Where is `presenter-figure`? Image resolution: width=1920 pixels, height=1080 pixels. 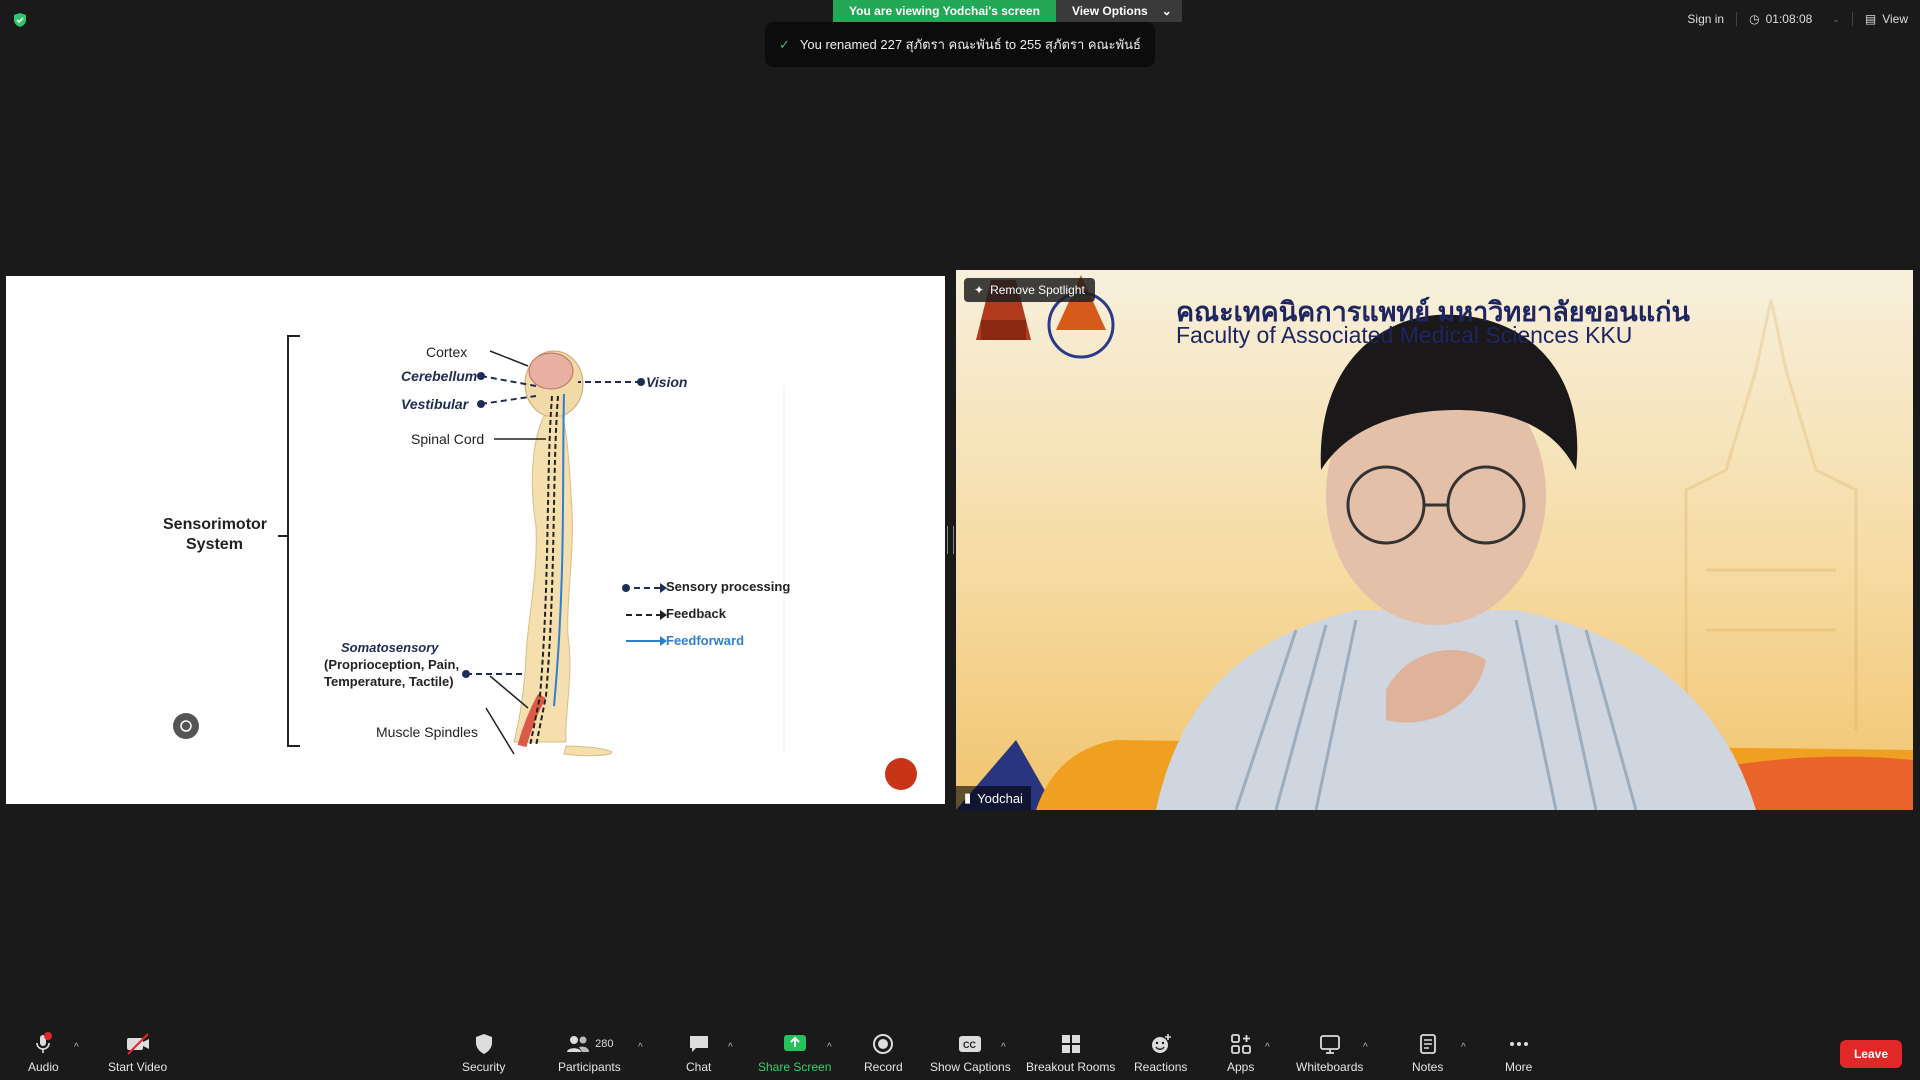 presenter-figure is located at coordinates (1456, 562).